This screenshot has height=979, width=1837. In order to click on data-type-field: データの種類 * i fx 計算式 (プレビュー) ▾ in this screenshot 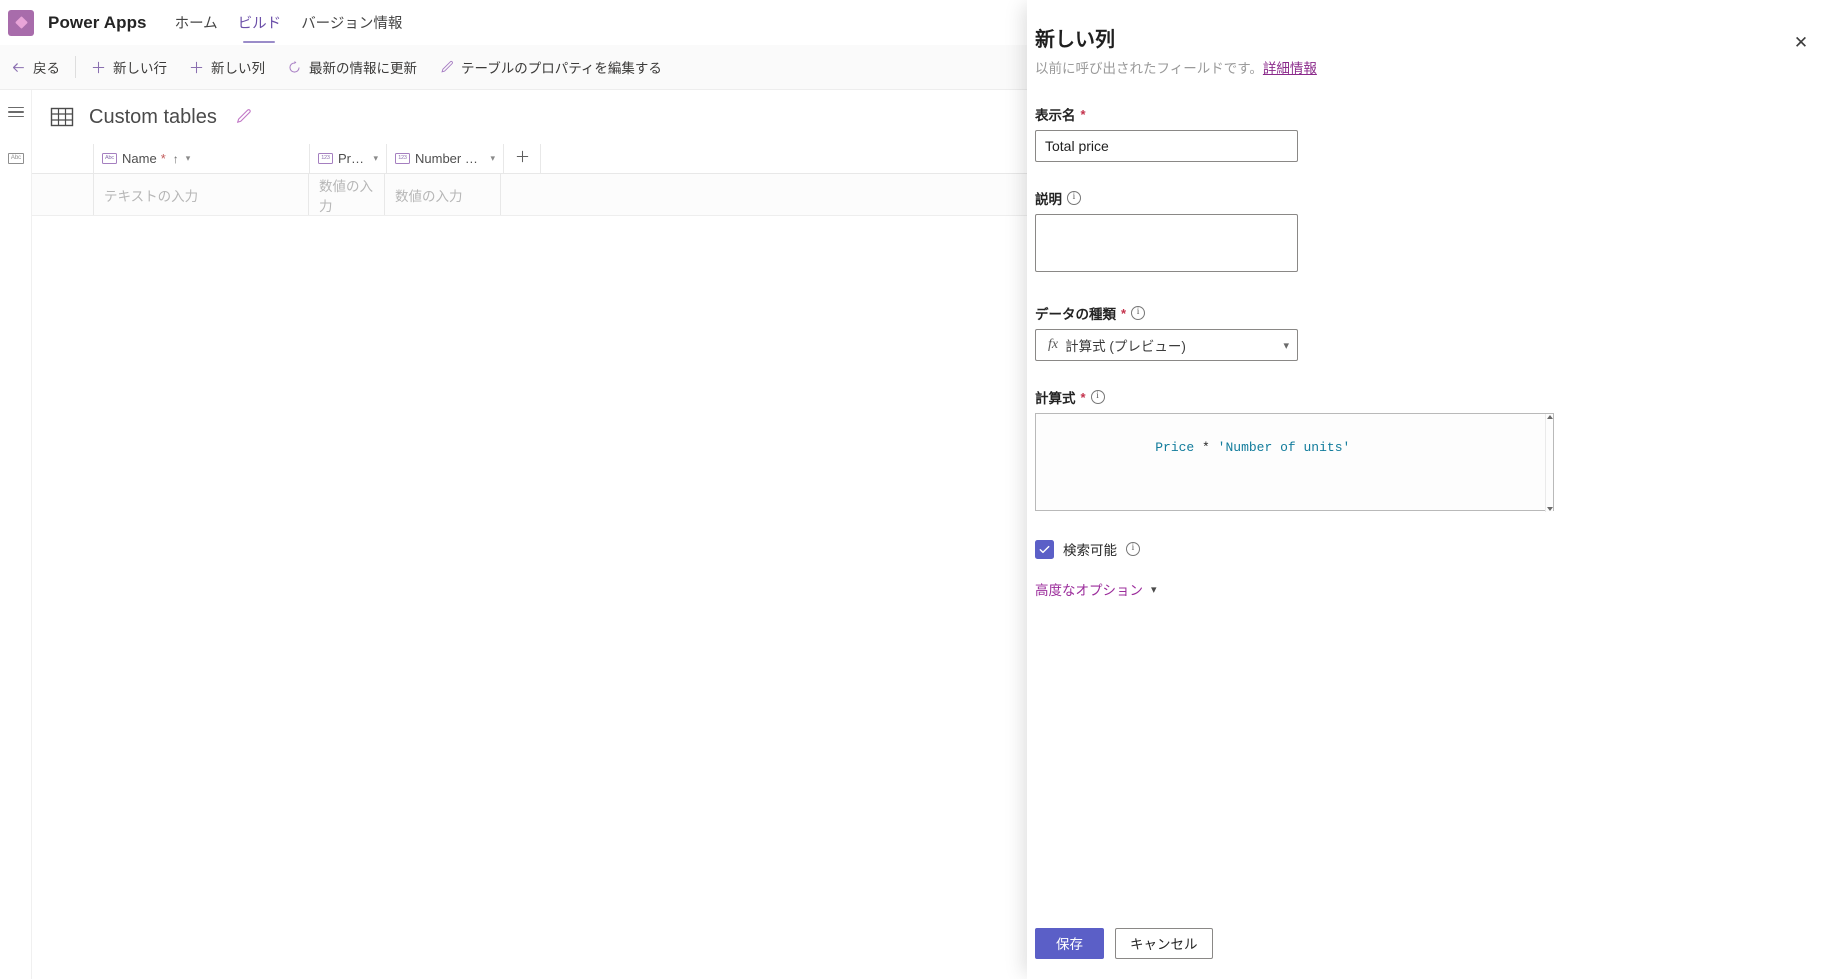, I will do `click(1419, 332)`.